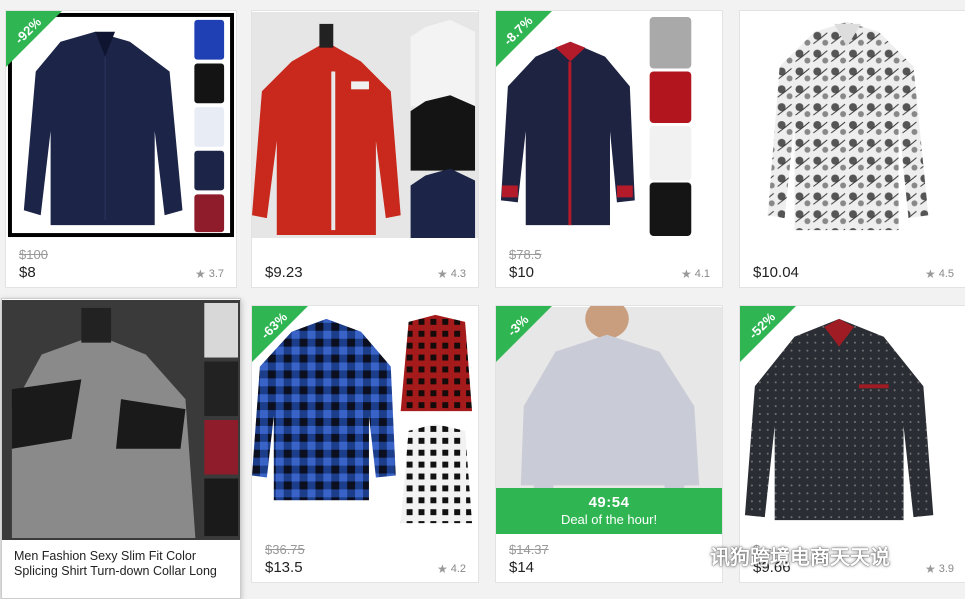  I want to click on product-card-2: $9.23 ★ 4.3, so click(365, 149).